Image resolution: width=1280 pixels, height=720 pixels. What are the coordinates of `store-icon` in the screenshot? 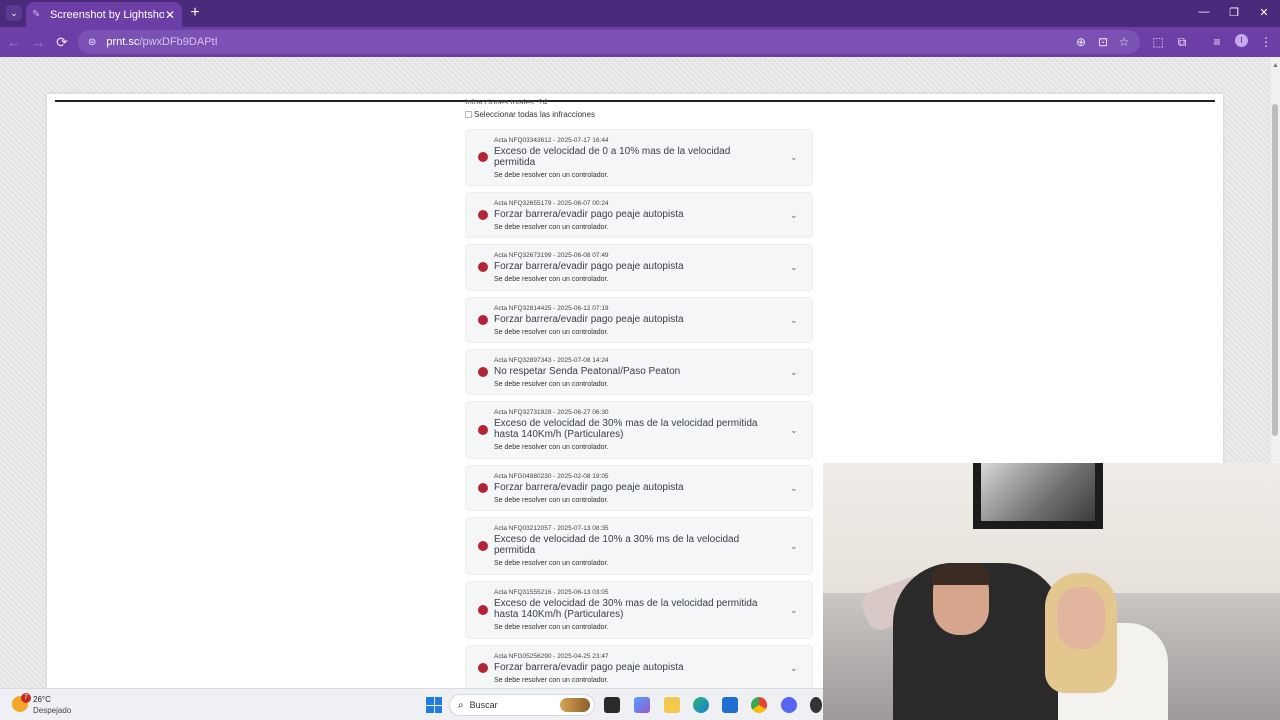 It's located at (730, 705).